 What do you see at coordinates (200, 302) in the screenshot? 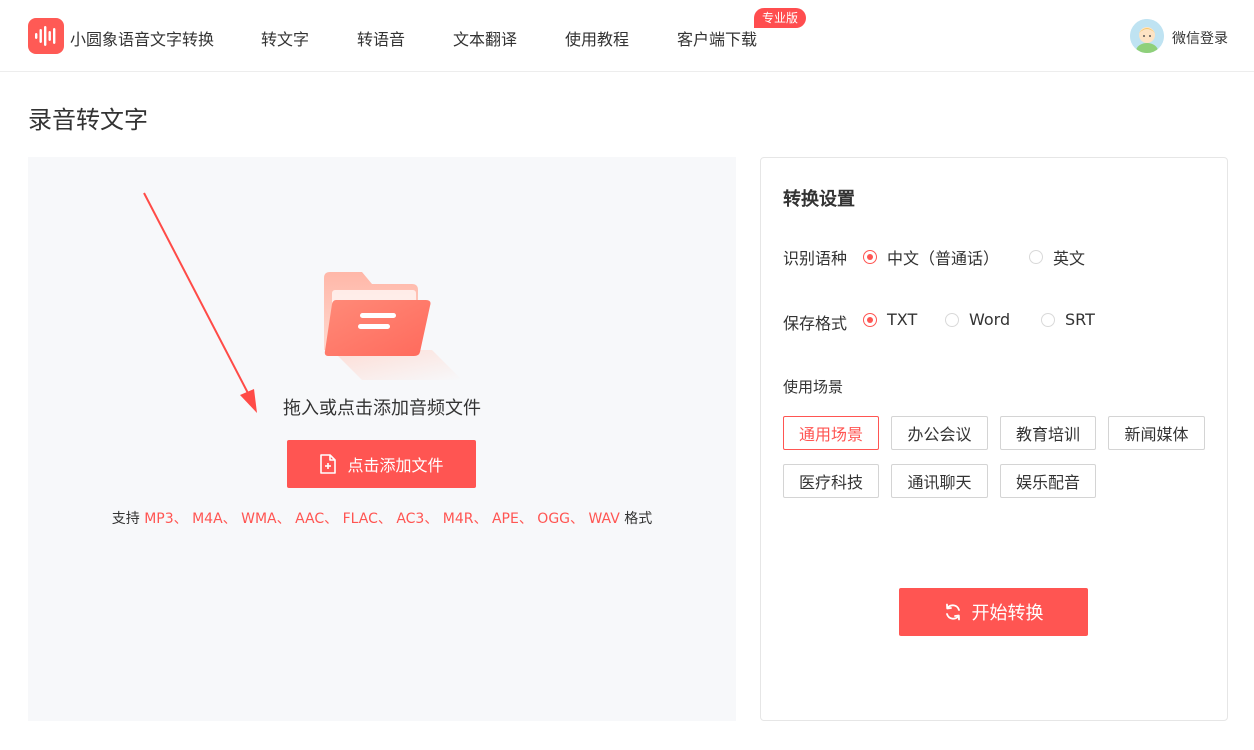
I see `red-arrow-annotation` at bounding box center [200, 302].